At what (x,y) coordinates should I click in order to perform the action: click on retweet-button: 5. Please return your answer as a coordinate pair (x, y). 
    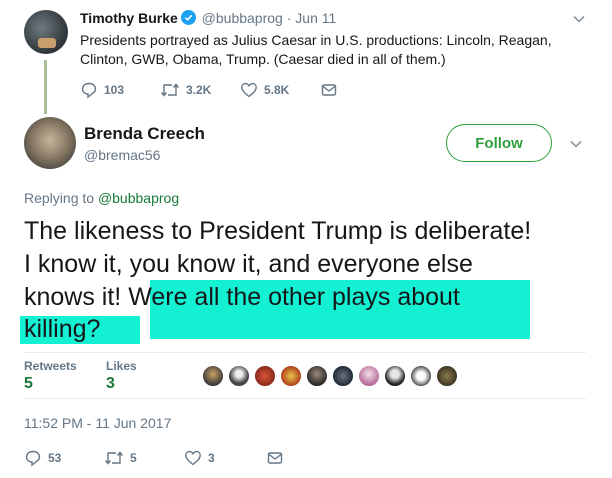
    Looking at the image, I should click on (144, 458).